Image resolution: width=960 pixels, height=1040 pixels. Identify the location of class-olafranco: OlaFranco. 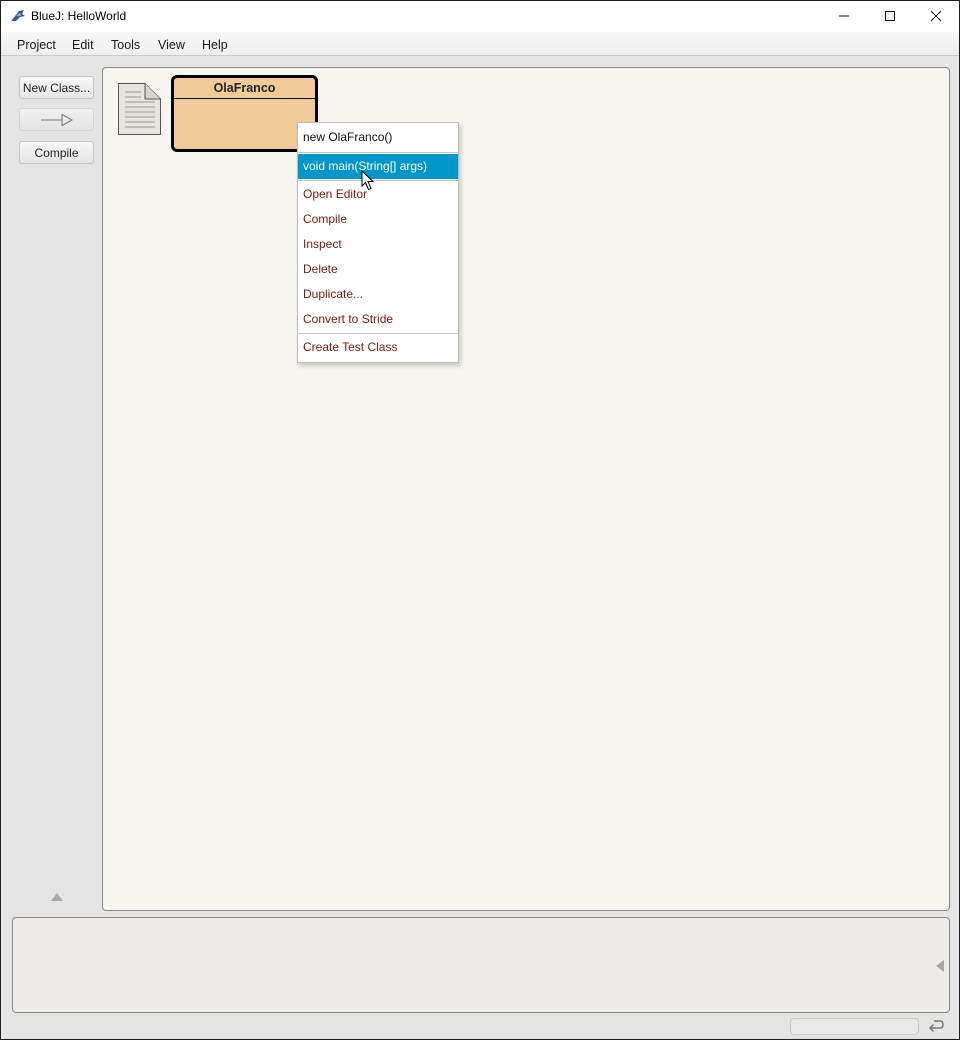
(244, 113).